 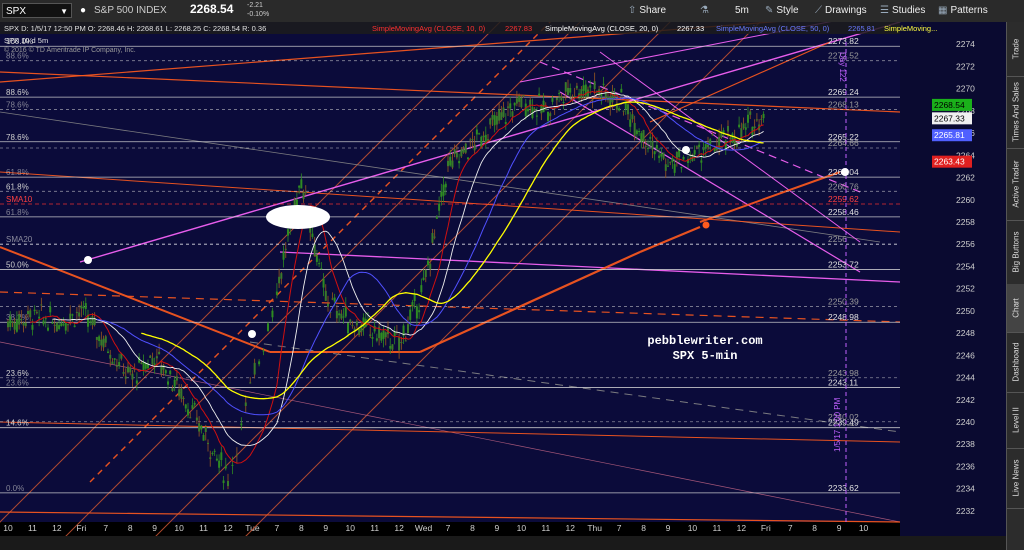 I want to click on watermark-site: pebblewriter.com, so click(x=704, y=341).